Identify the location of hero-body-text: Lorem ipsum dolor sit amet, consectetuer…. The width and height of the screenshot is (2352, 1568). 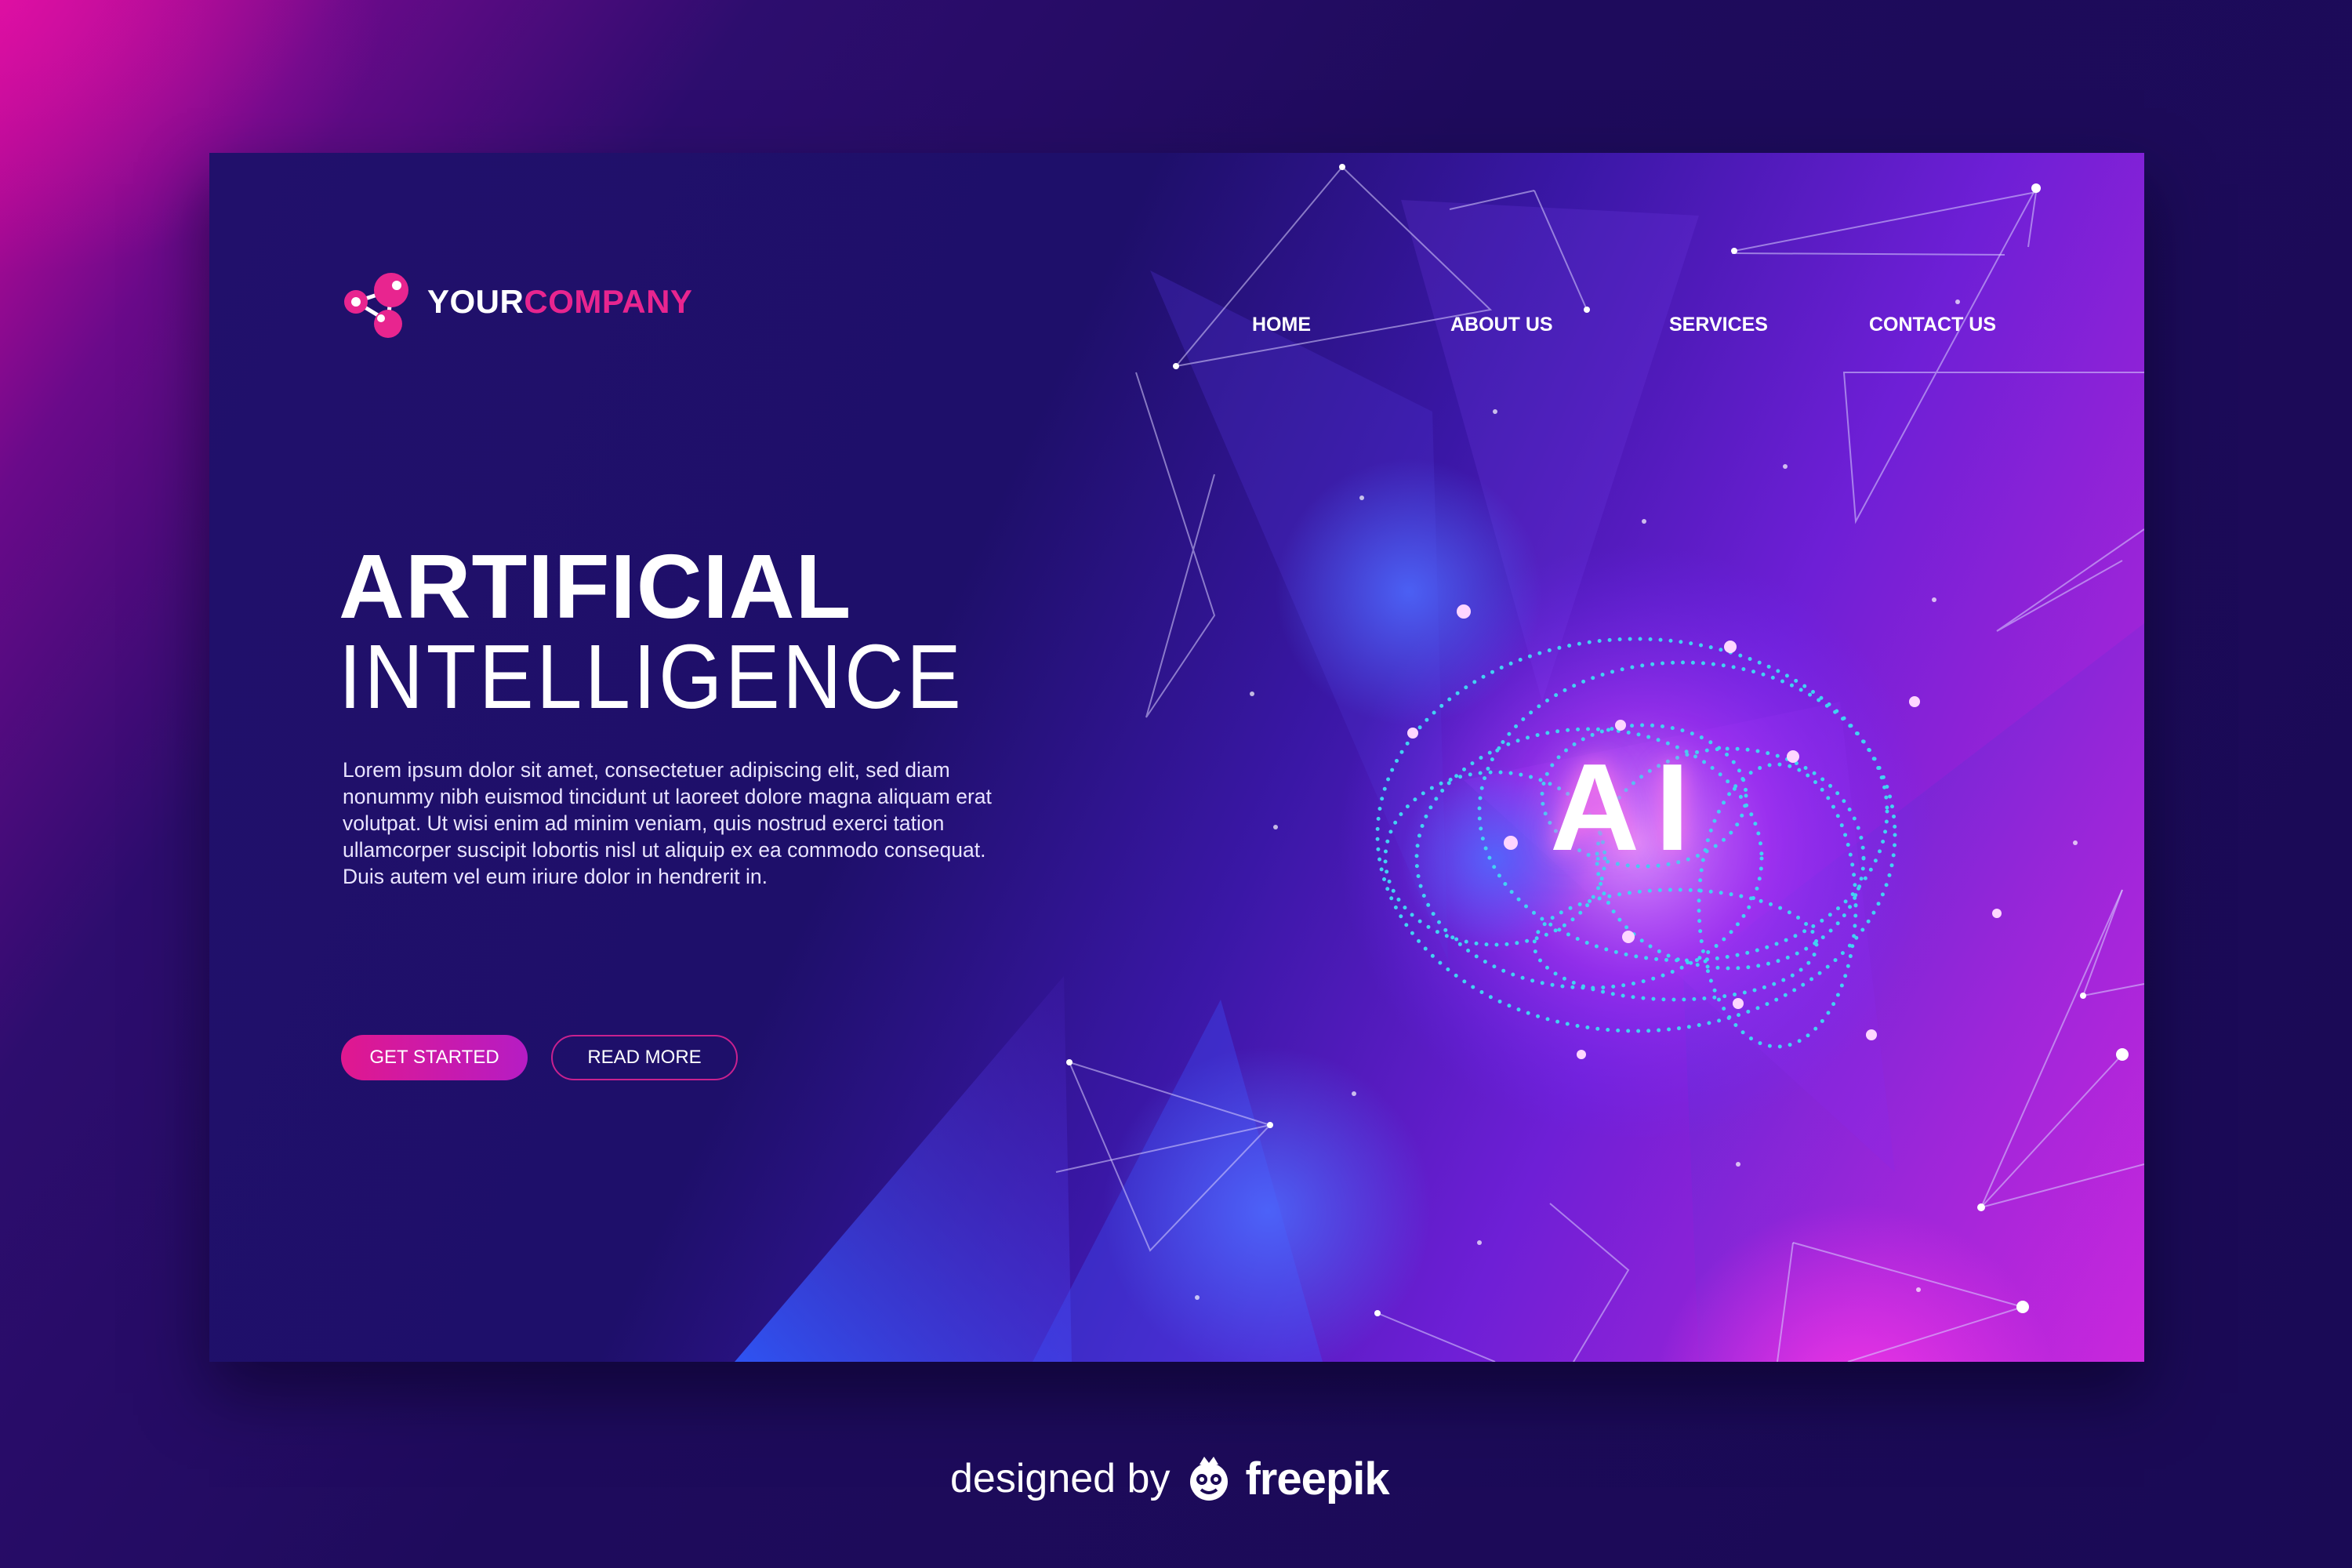
(667, 823).